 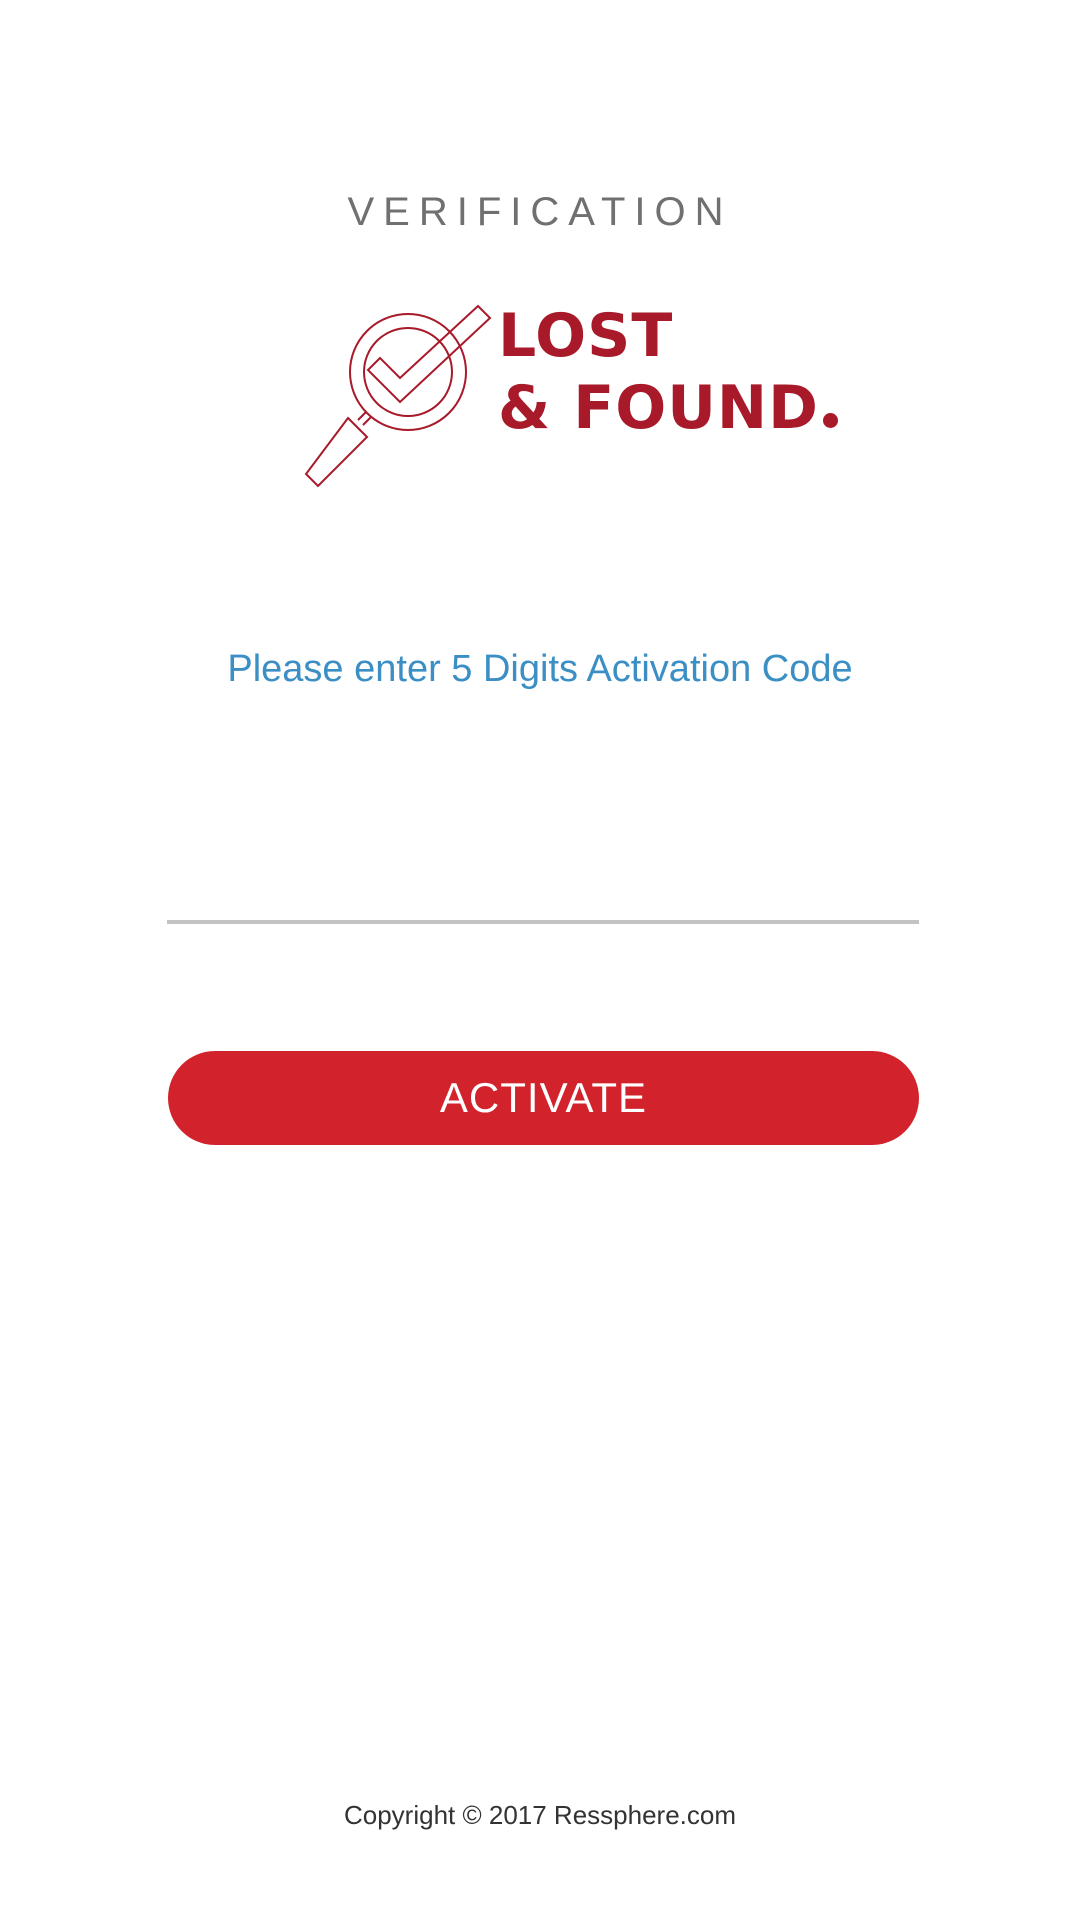 What do you see at coordinates (543, 1098) in the screenshot?
I see `activate-button: ACTIVATE` at bounding box center [543, 1098].